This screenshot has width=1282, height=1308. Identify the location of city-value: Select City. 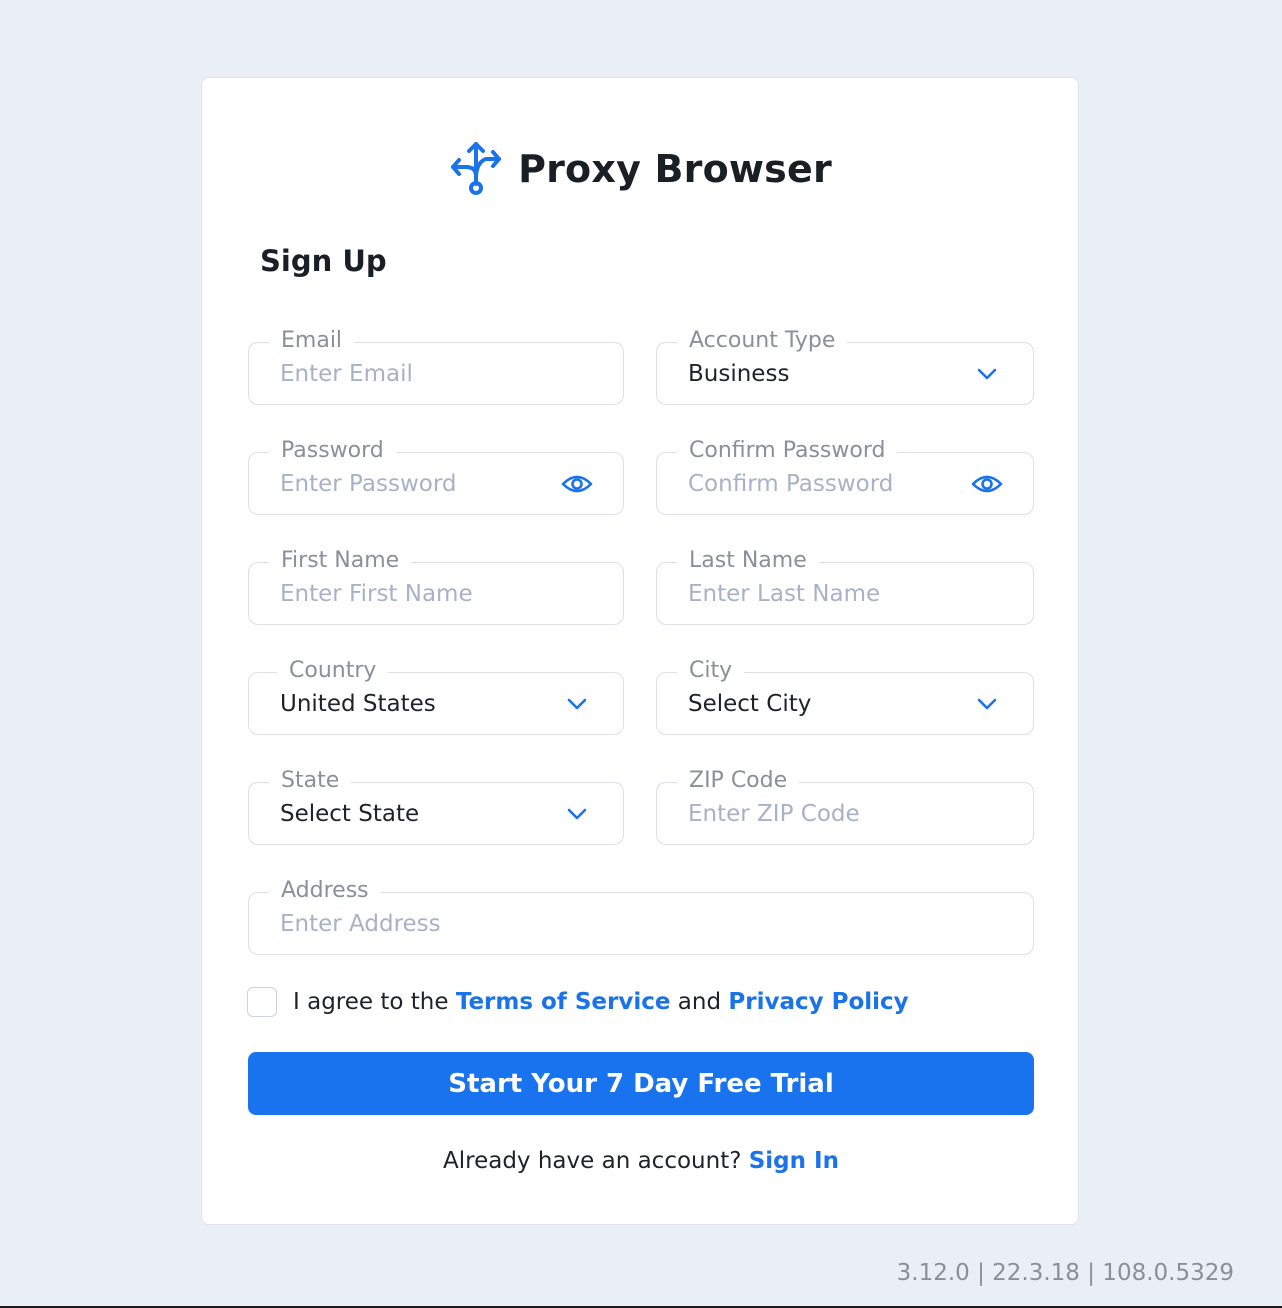
(750, 704).